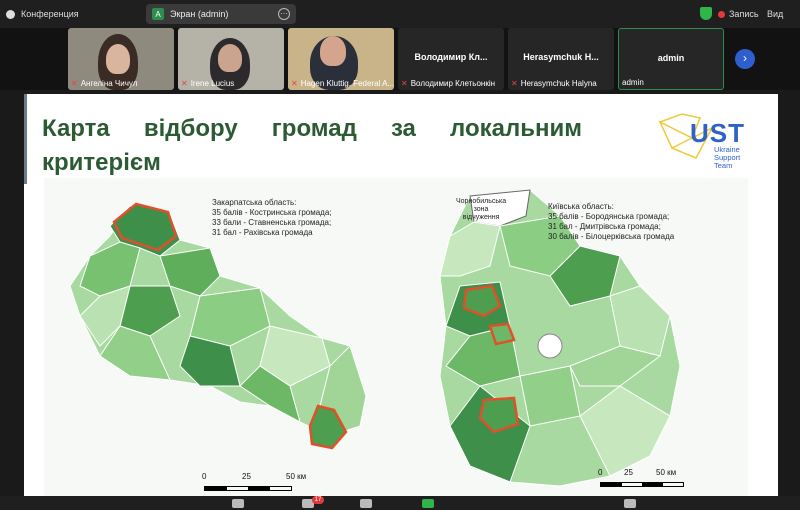 Image resolution: width=800 pixels, height=510 pixels. I want to click on participant-display-name: admin, so click(671, 58).